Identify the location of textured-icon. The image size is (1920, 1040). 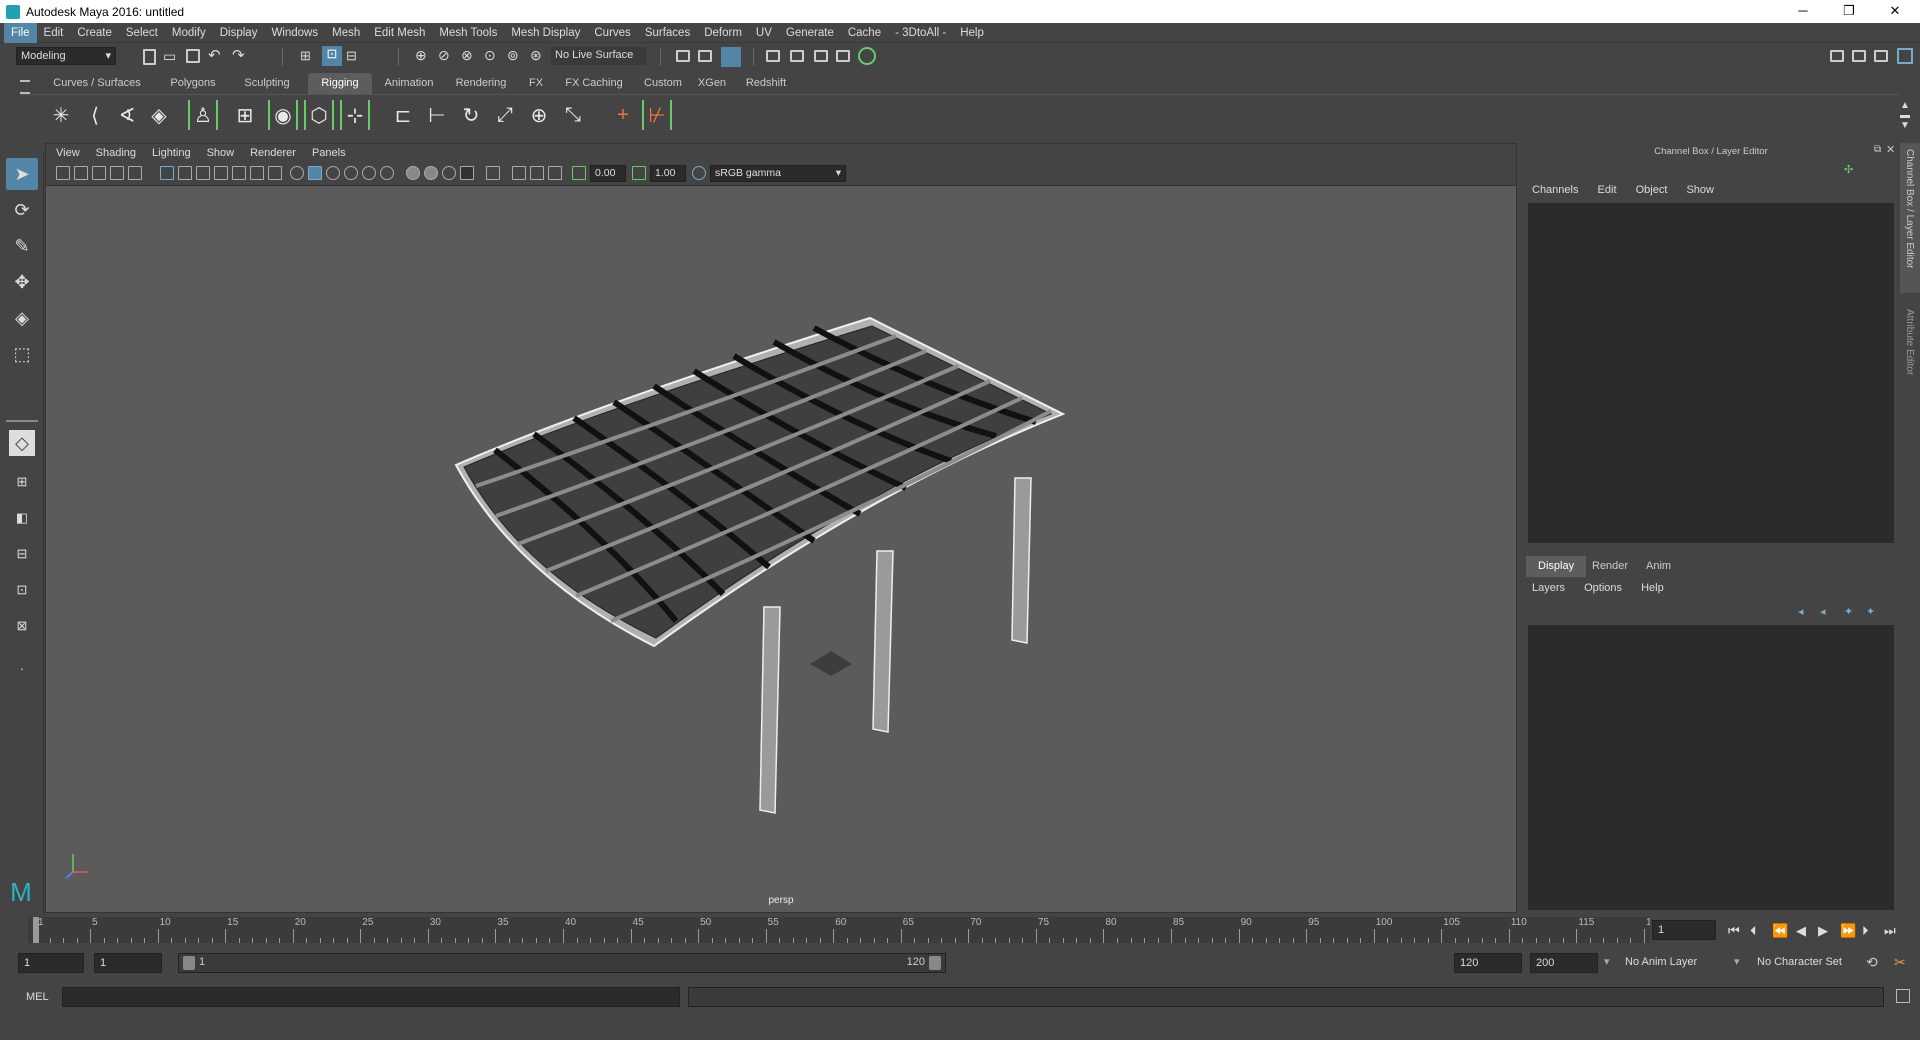
(369, 173).